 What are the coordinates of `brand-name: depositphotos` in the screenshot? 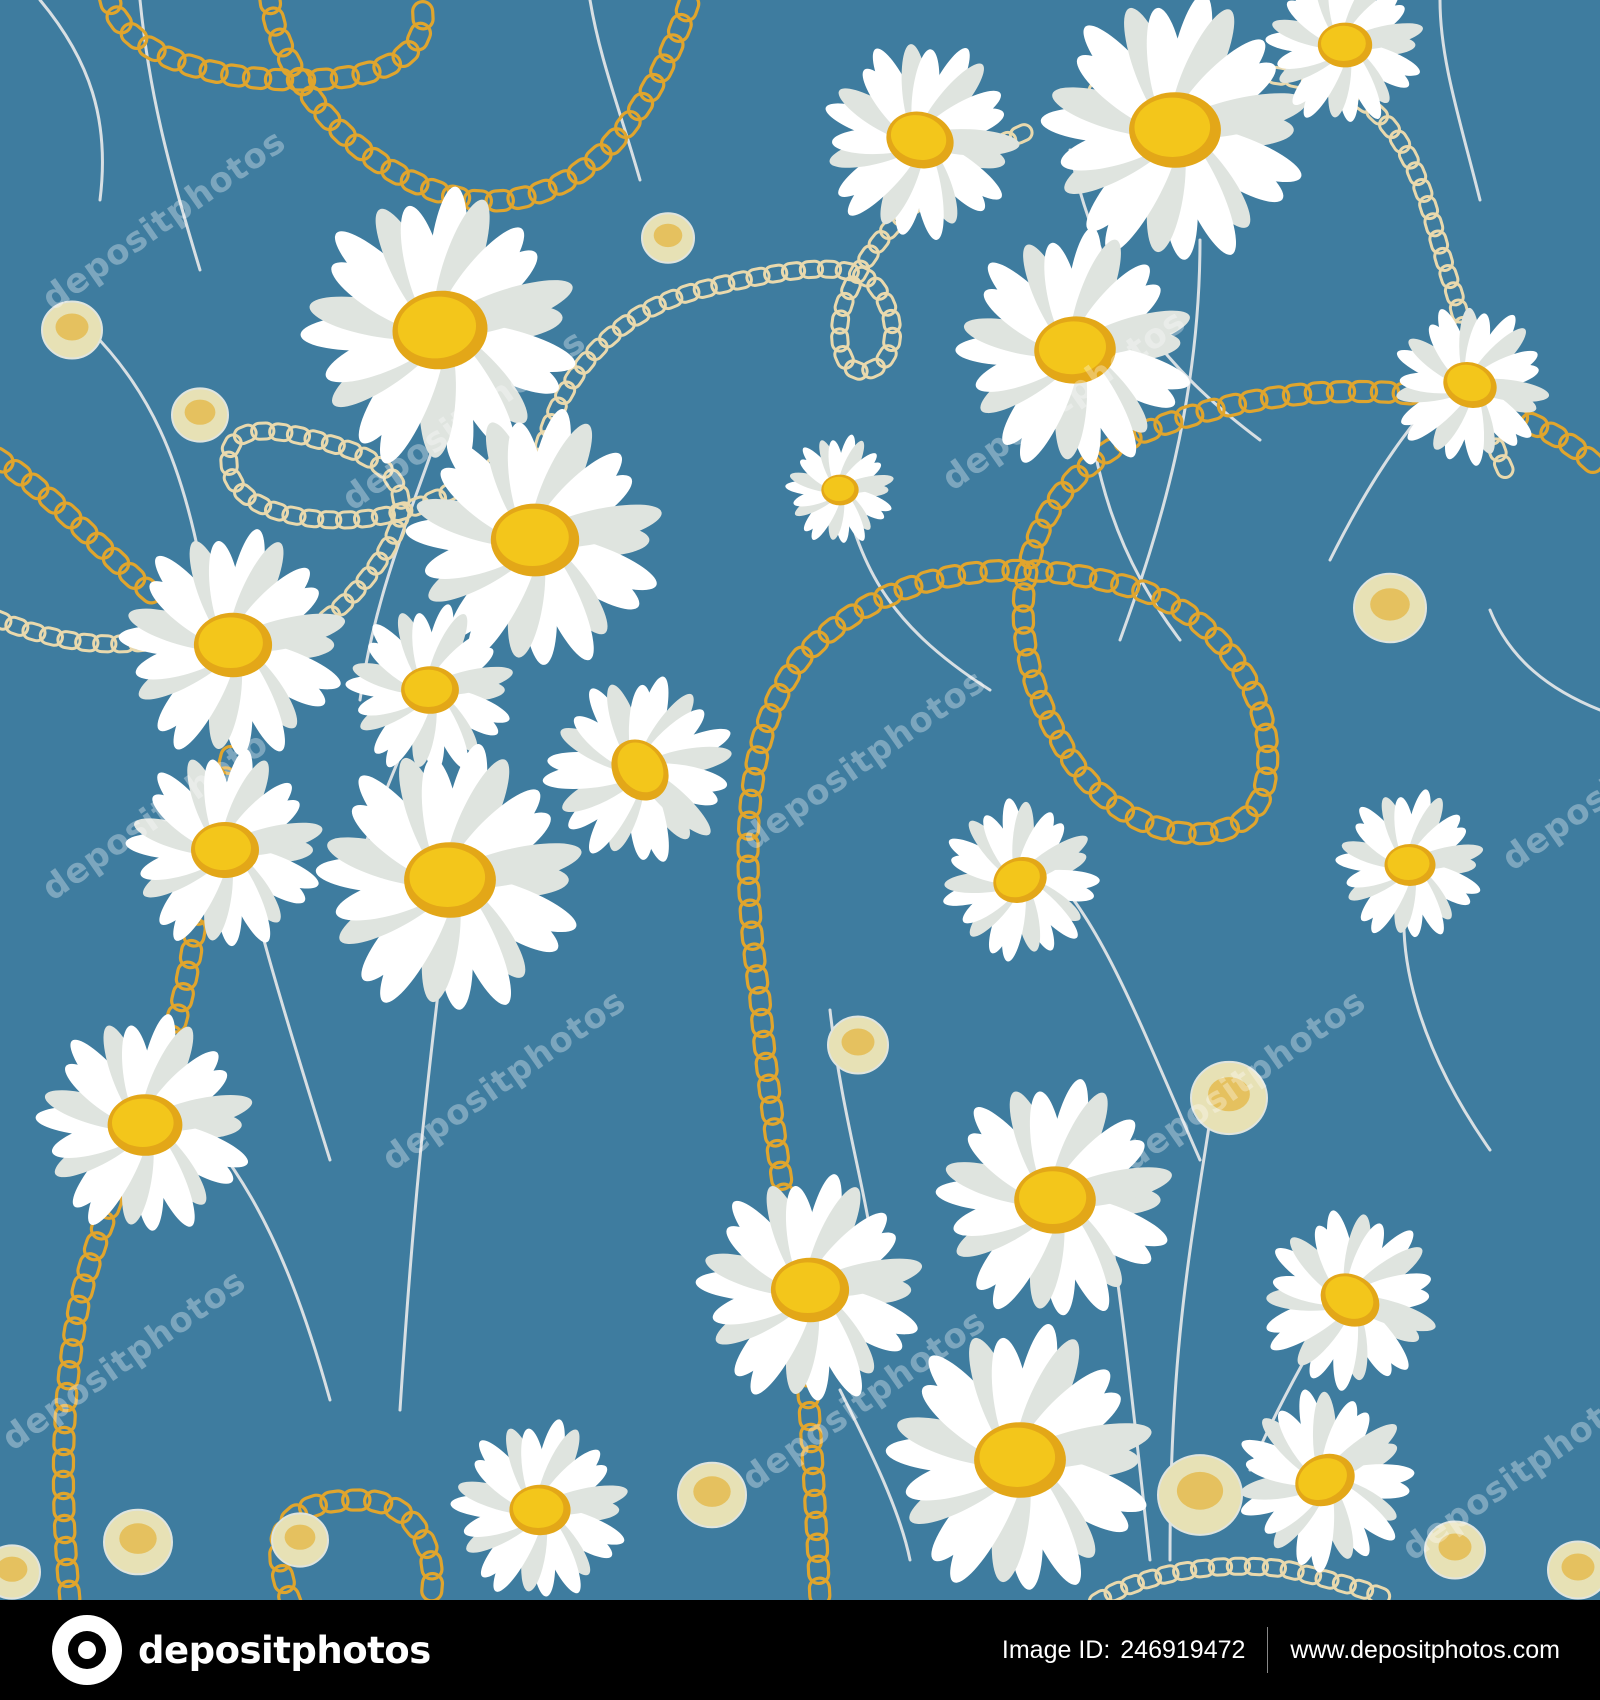 It's located at (284, 1650).